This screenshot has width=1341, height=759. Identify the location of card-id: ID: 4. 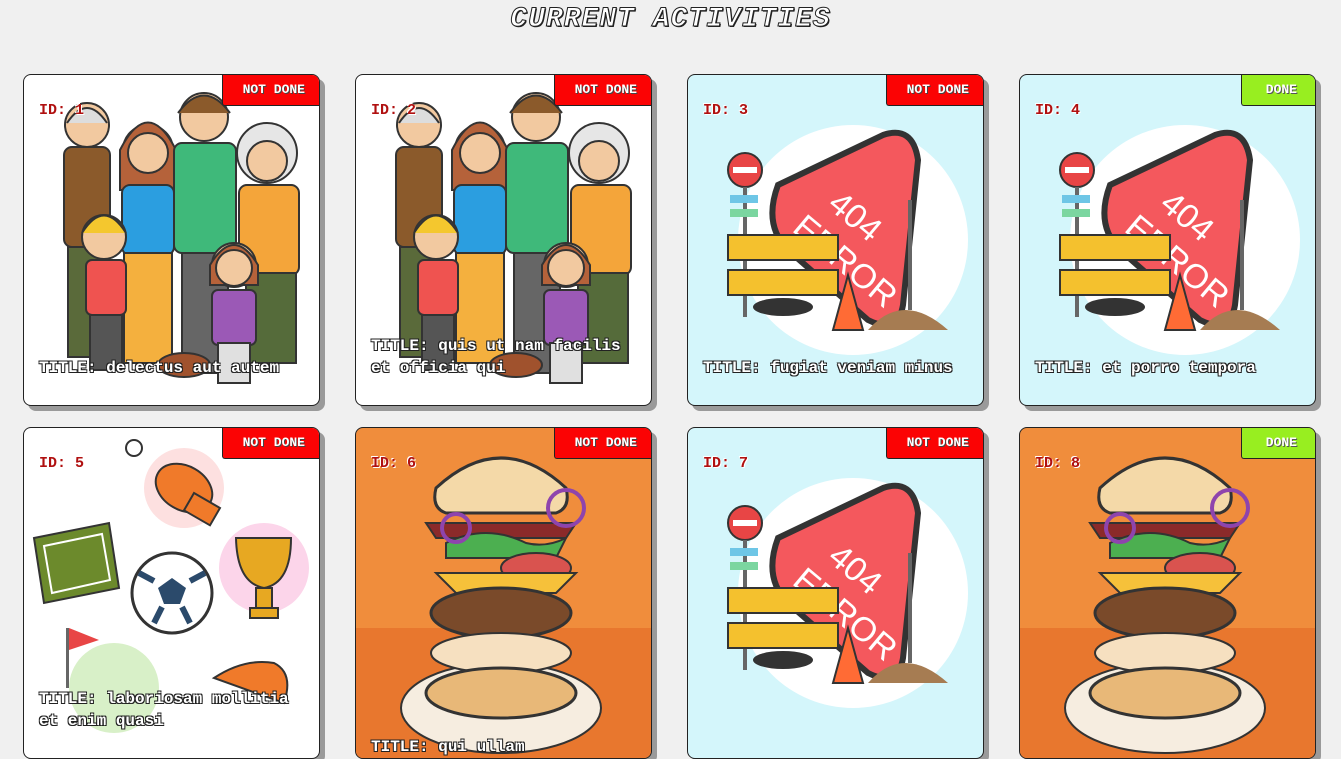
(1057, 110).